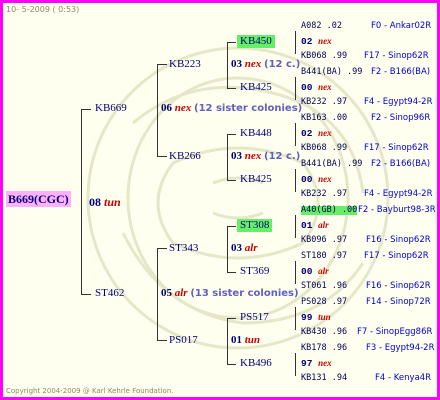 The height and width of the screenshot is (400, 440). I want to click on gen1-mark: nex, so click(183, 108).